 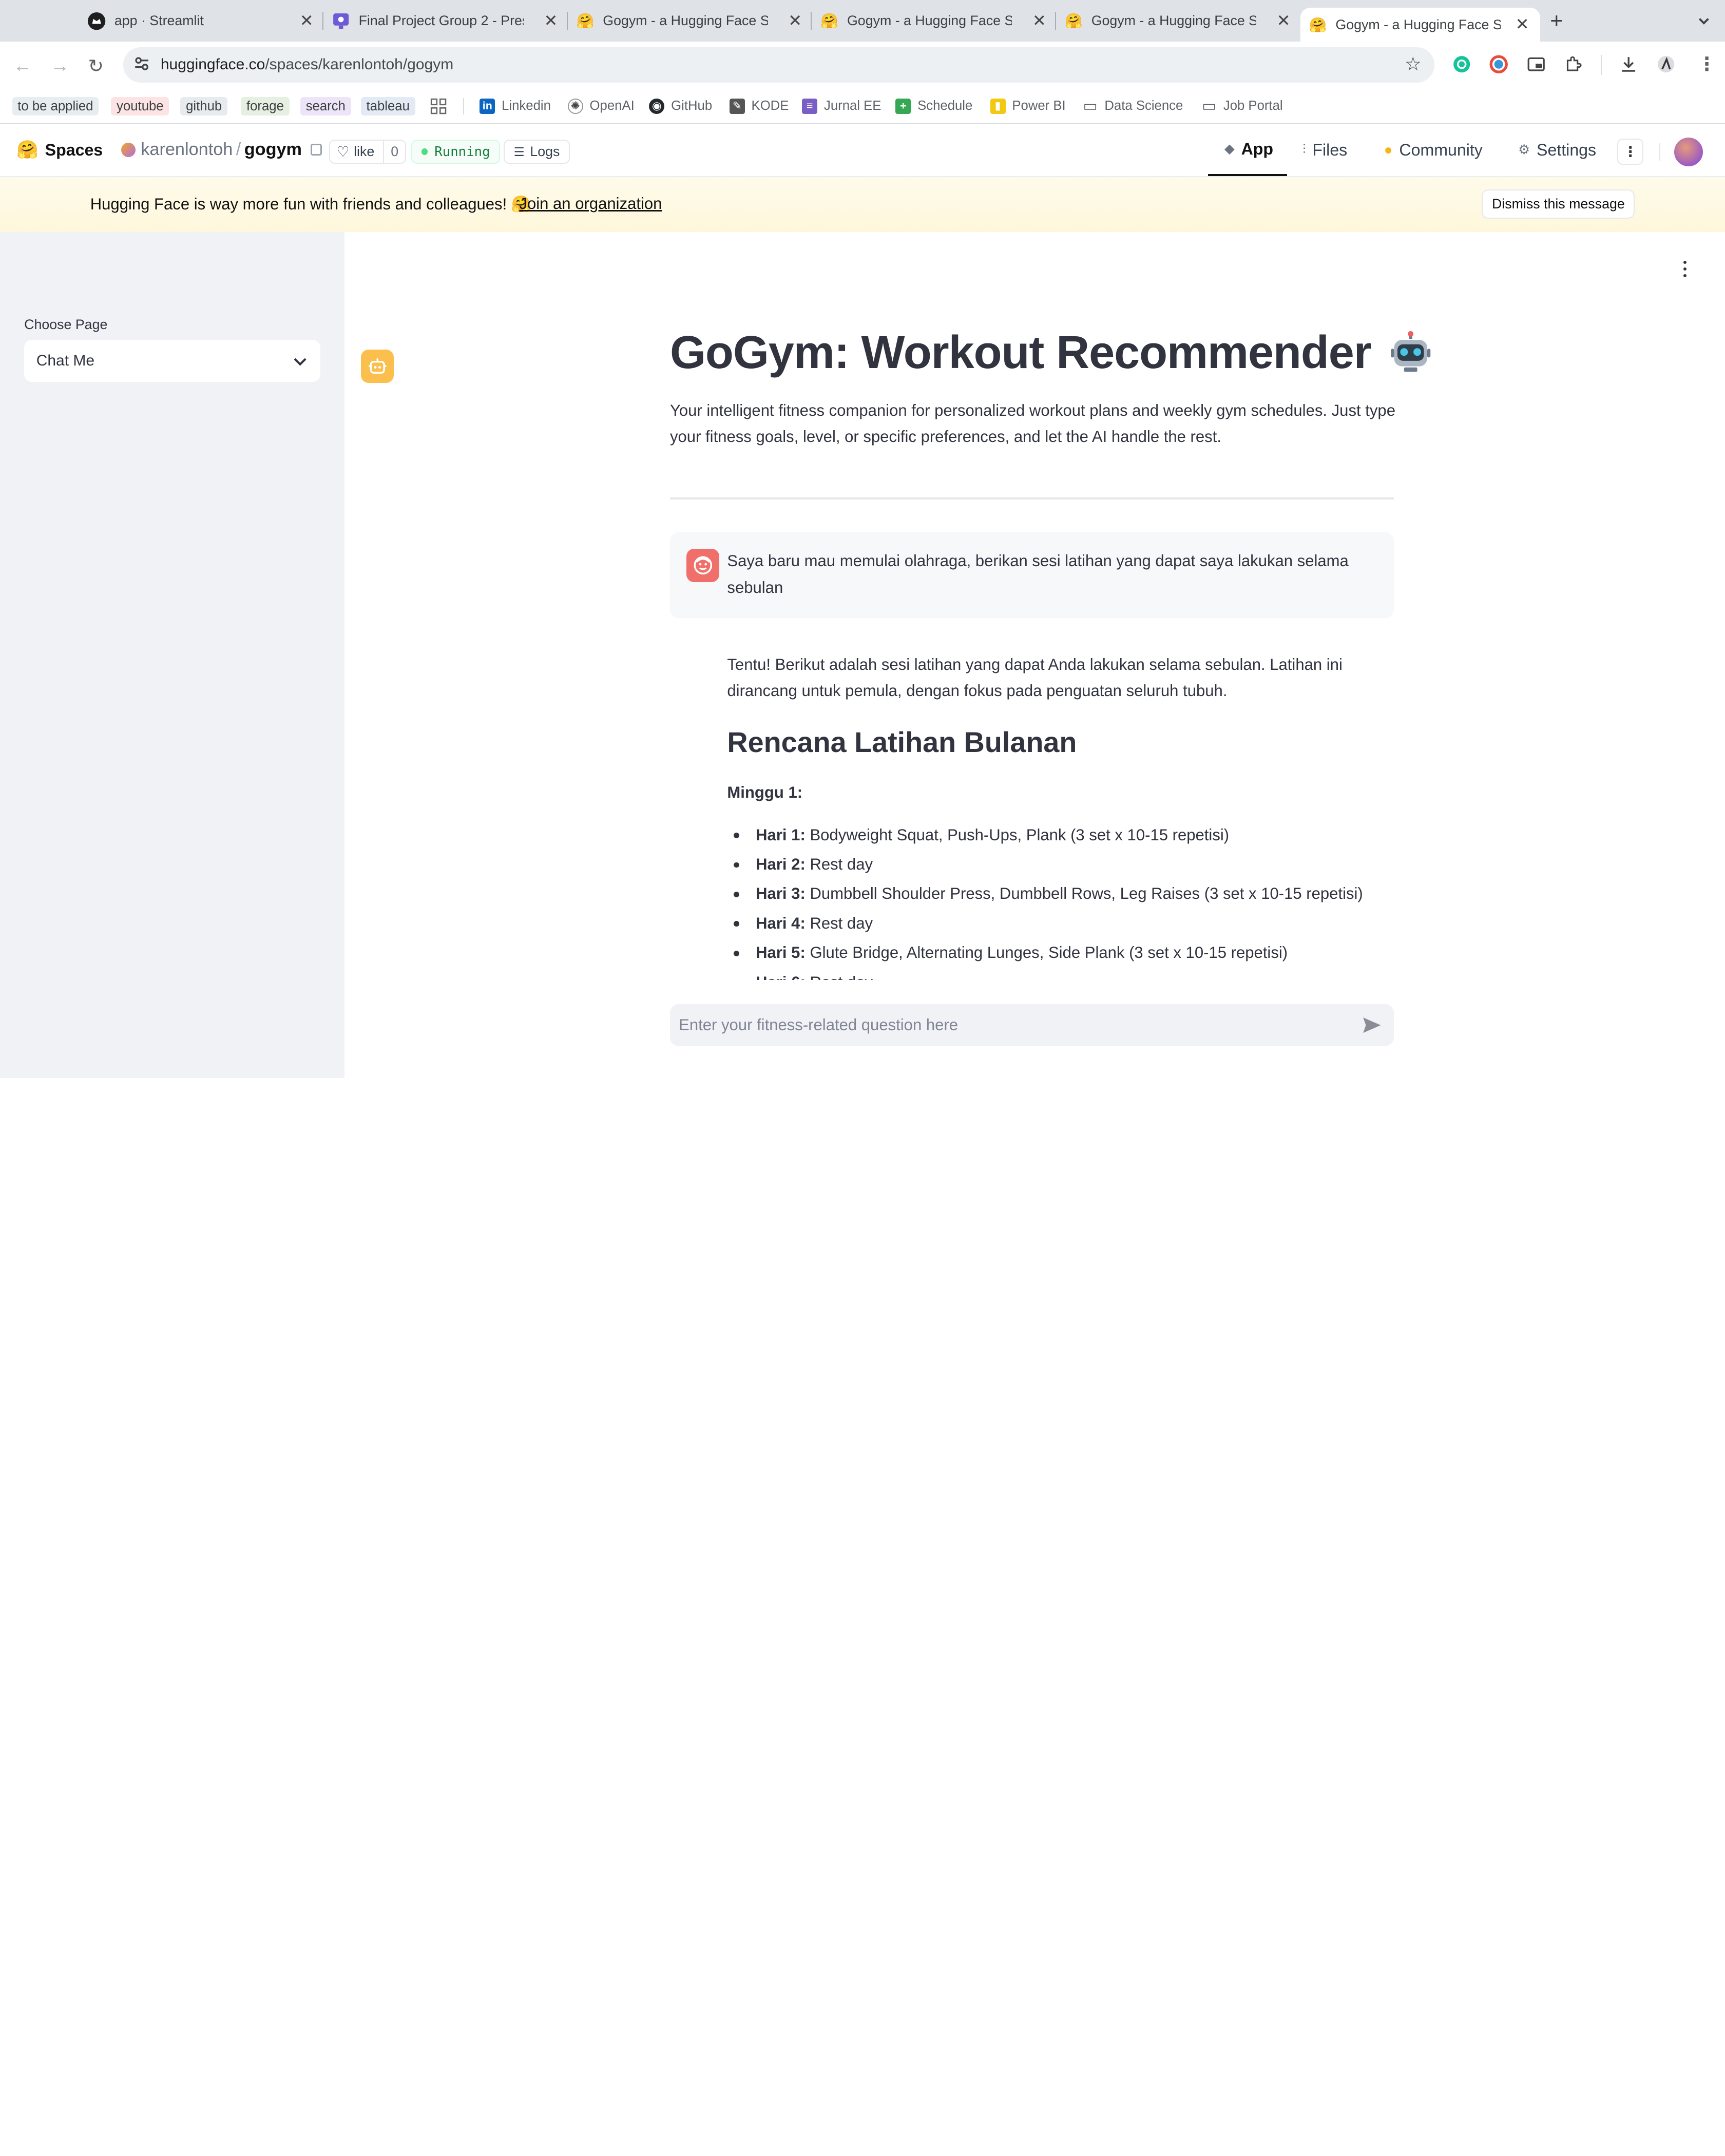 I want to click on list-item: Hari 4: Rest day, so click(x=1045, y=923).